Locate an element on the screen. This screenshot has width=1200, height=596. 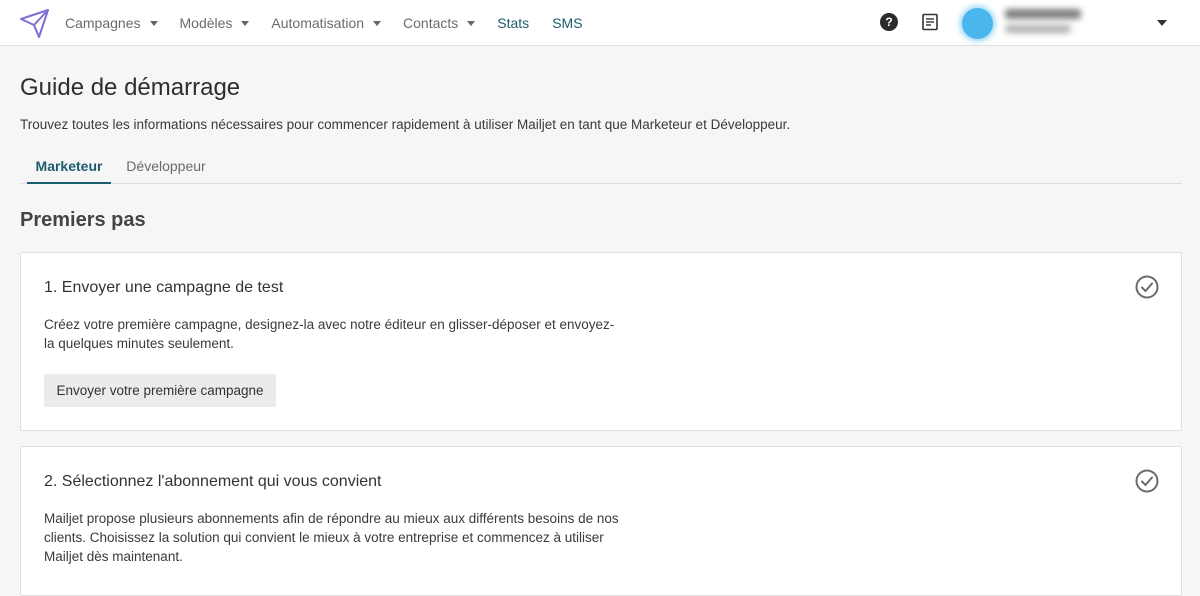
nav-sms: SMS is located at coordinates (567, 23).